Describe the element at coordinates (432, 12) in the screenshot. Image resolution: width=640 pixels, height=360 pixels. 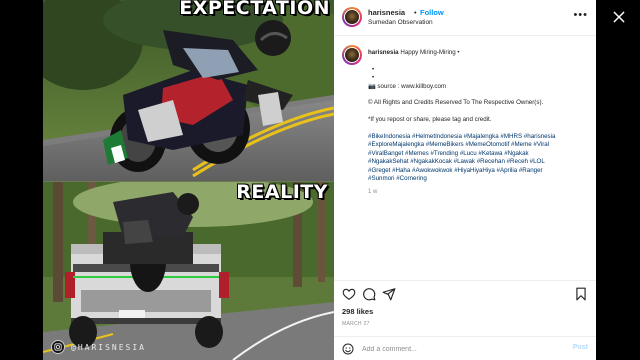
I see `follow-button: Follow` at that location.